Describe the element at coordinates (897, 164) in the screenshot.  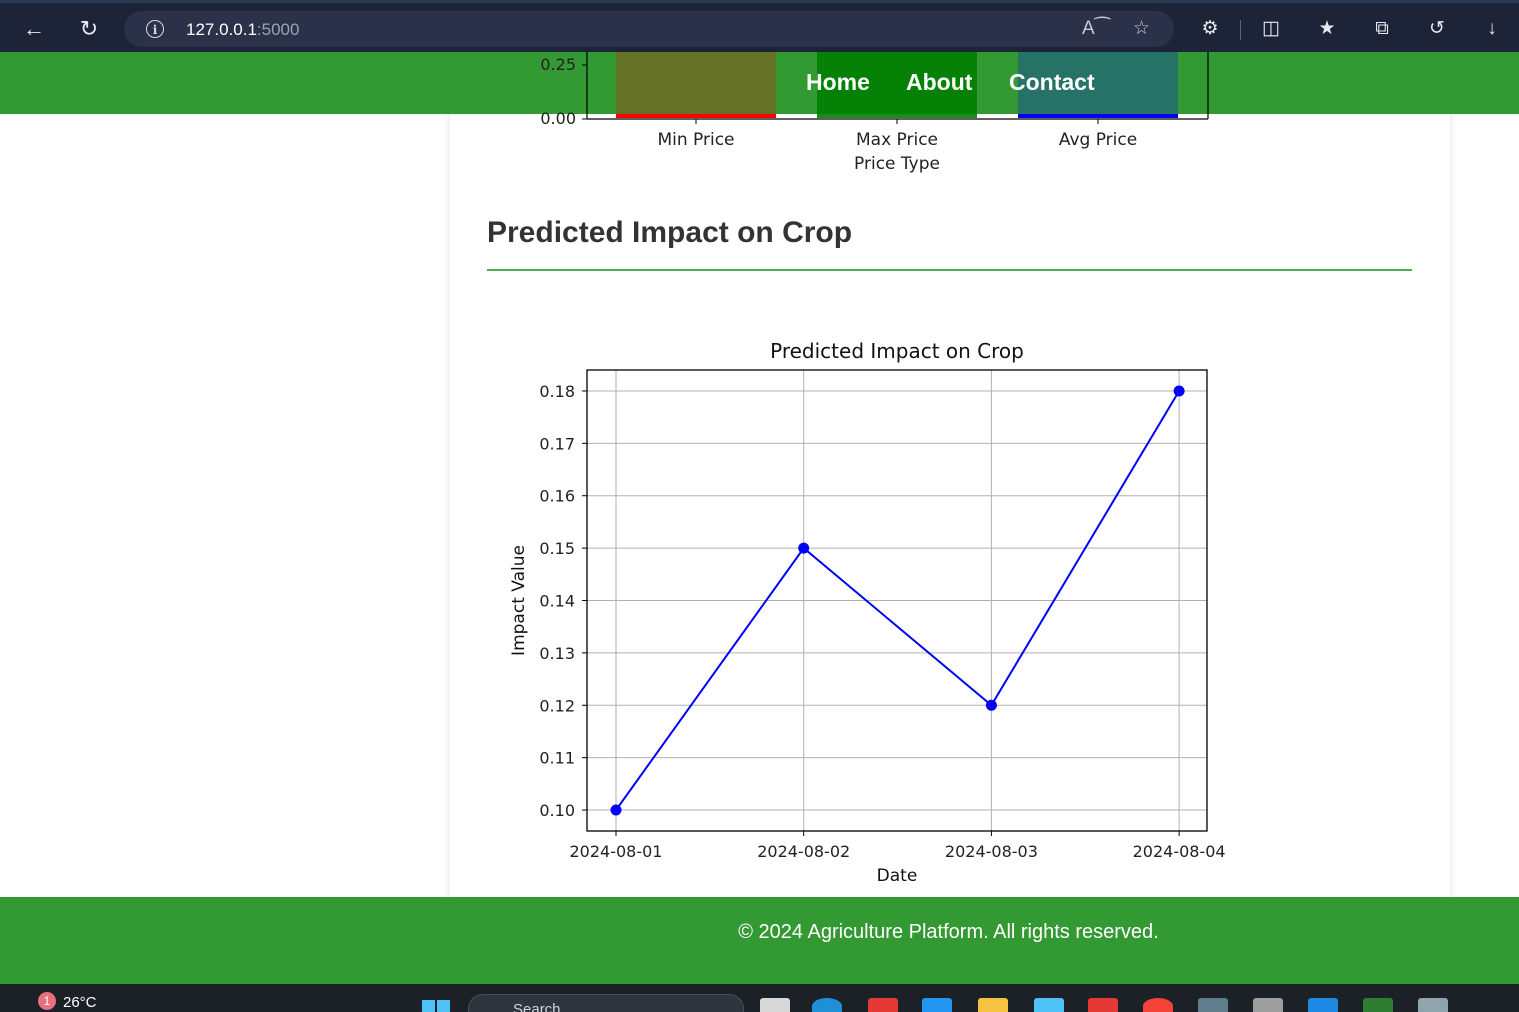
I see `price-xaxis-label: Price Type` at that location.